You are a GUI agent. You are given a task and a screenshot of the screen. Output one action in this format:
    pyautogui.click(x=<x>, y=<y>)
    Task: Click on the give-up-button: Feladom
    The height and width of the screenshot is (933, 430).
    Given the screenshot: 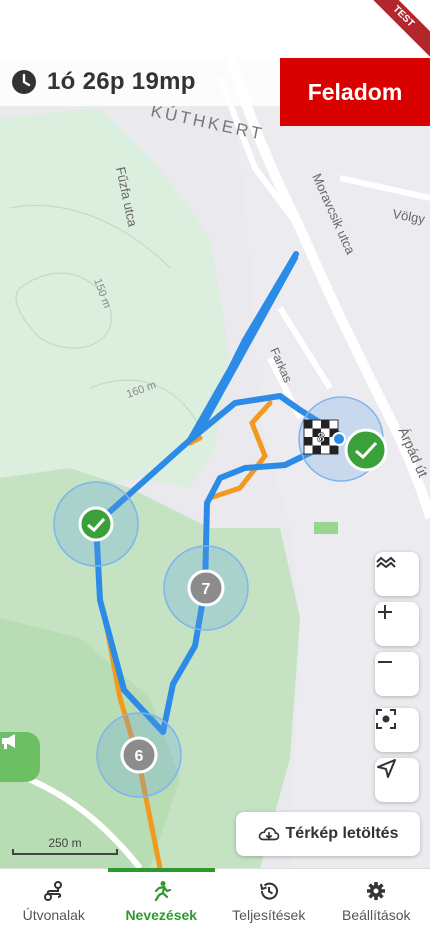 What is the action you would take?
    pyautogui.click(x=355, y=92)
    